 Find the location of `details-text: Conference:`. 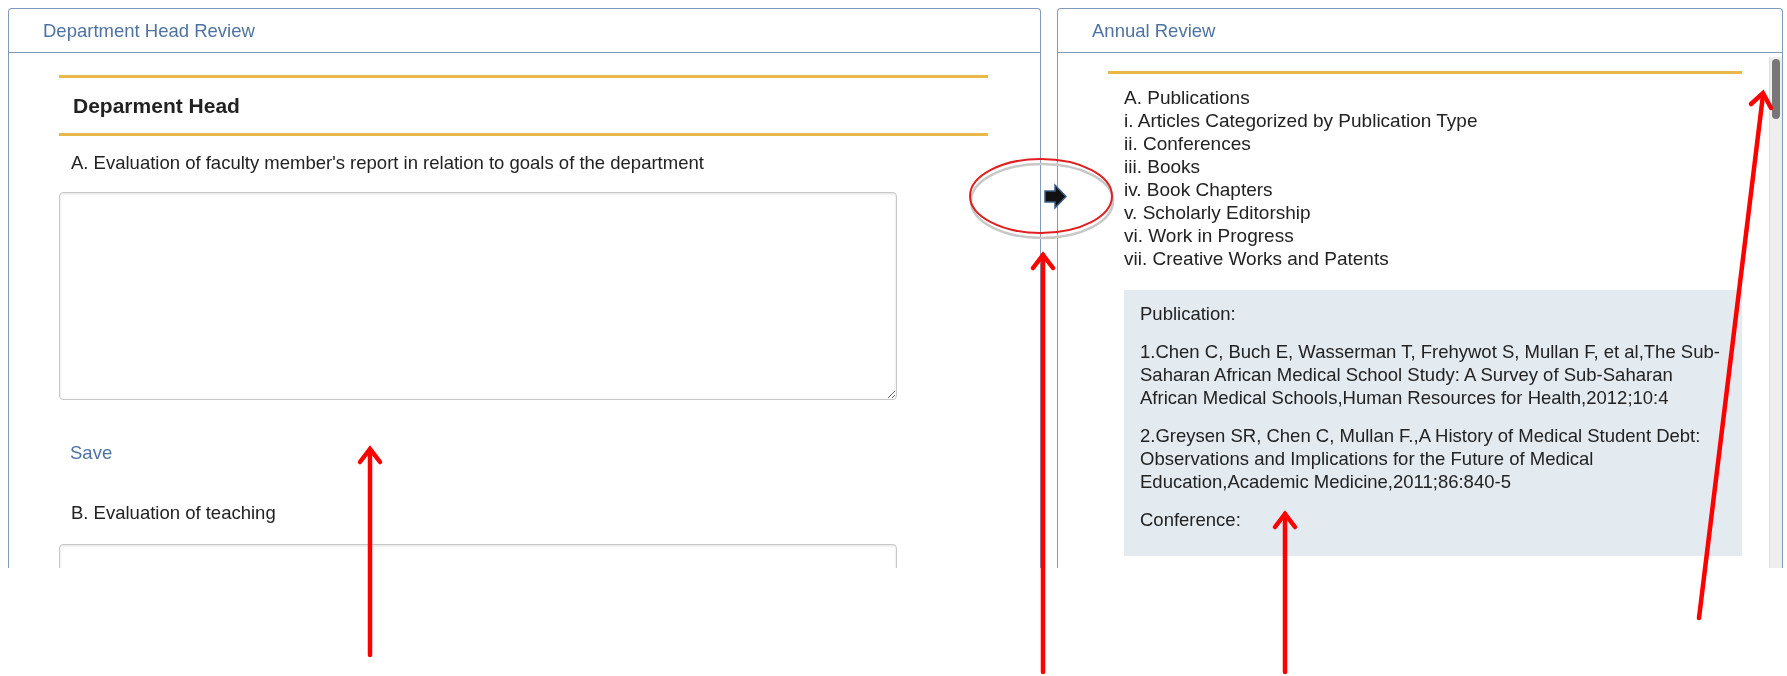

details-text: Conference: is located at coordinates (1191, 519).